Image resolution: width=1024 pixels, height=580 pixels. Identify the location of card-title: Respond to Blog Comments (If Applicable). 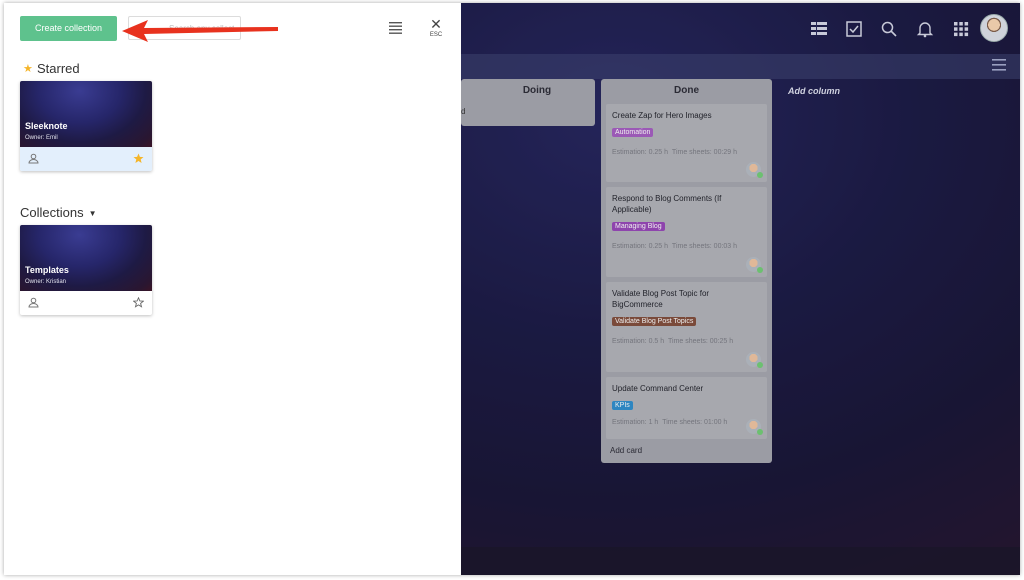
(667, 204).